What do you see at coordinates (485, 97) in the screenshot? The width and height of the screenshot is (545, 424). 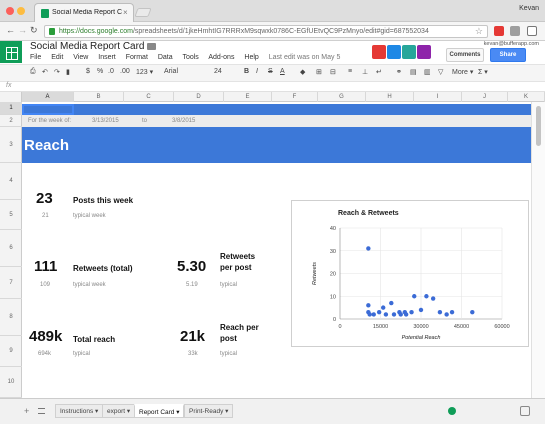 I see `column-header: J` at bounding box center [485, 97].